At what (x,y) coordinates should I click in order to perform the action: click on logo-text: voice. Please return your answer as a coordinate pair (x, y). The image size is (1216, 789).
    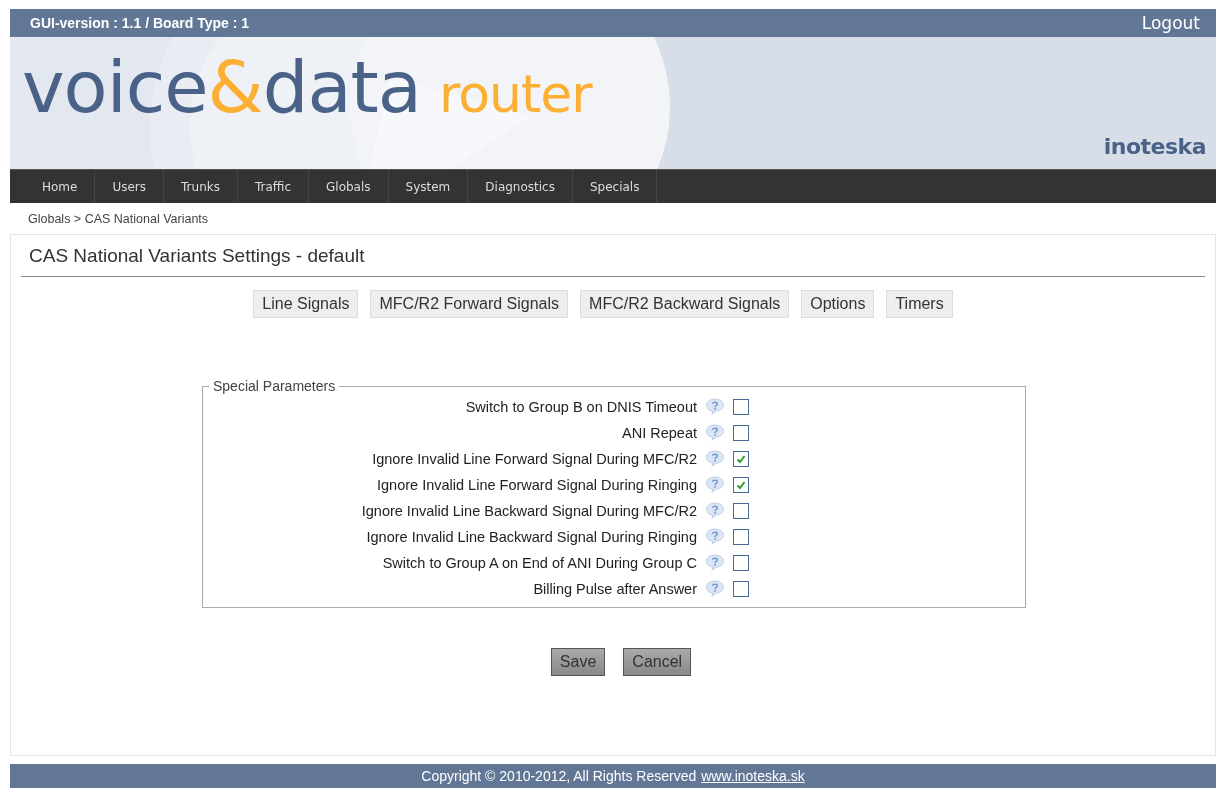
    Looking at the image, I should click on (115, 87).